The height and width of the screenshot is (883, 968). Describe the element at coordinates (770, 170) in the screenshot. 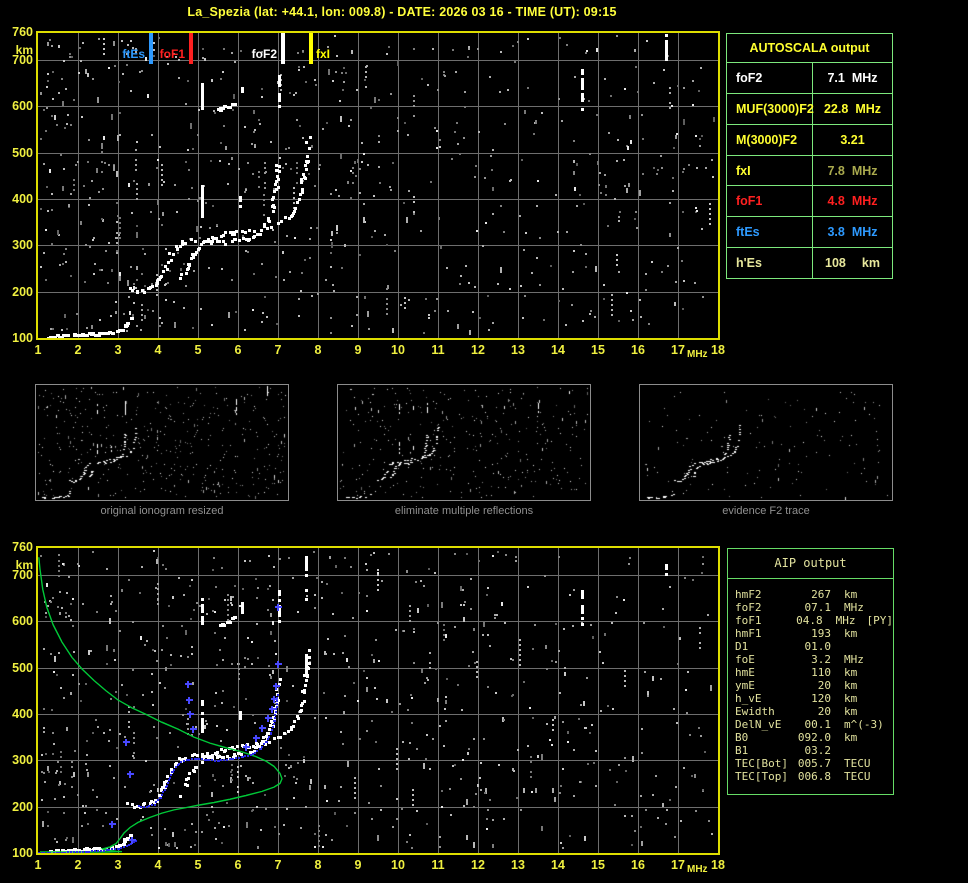

I see `autoscala-param-name: fxI` at that location.